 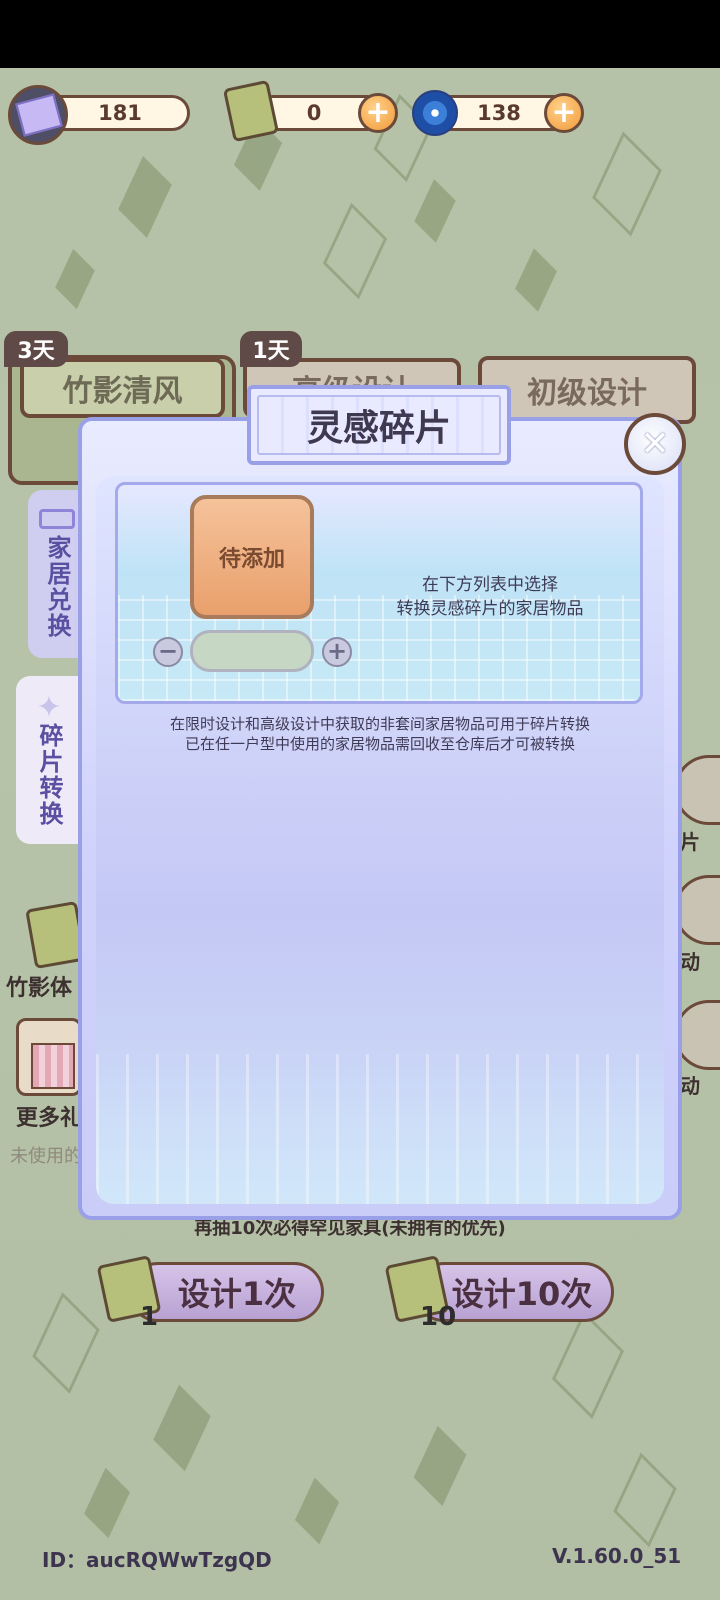 I want to click on modal-title-plate: 灵感碎片, so click(x=379, y=425).